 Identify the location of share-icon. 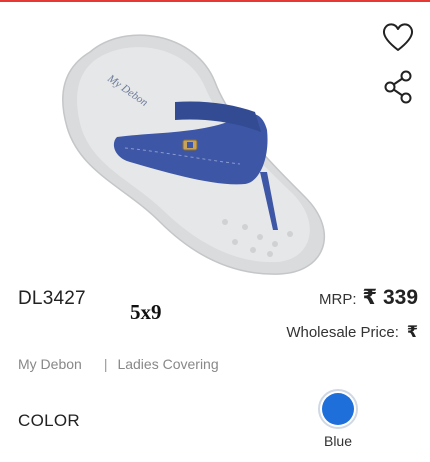
(398, 87).